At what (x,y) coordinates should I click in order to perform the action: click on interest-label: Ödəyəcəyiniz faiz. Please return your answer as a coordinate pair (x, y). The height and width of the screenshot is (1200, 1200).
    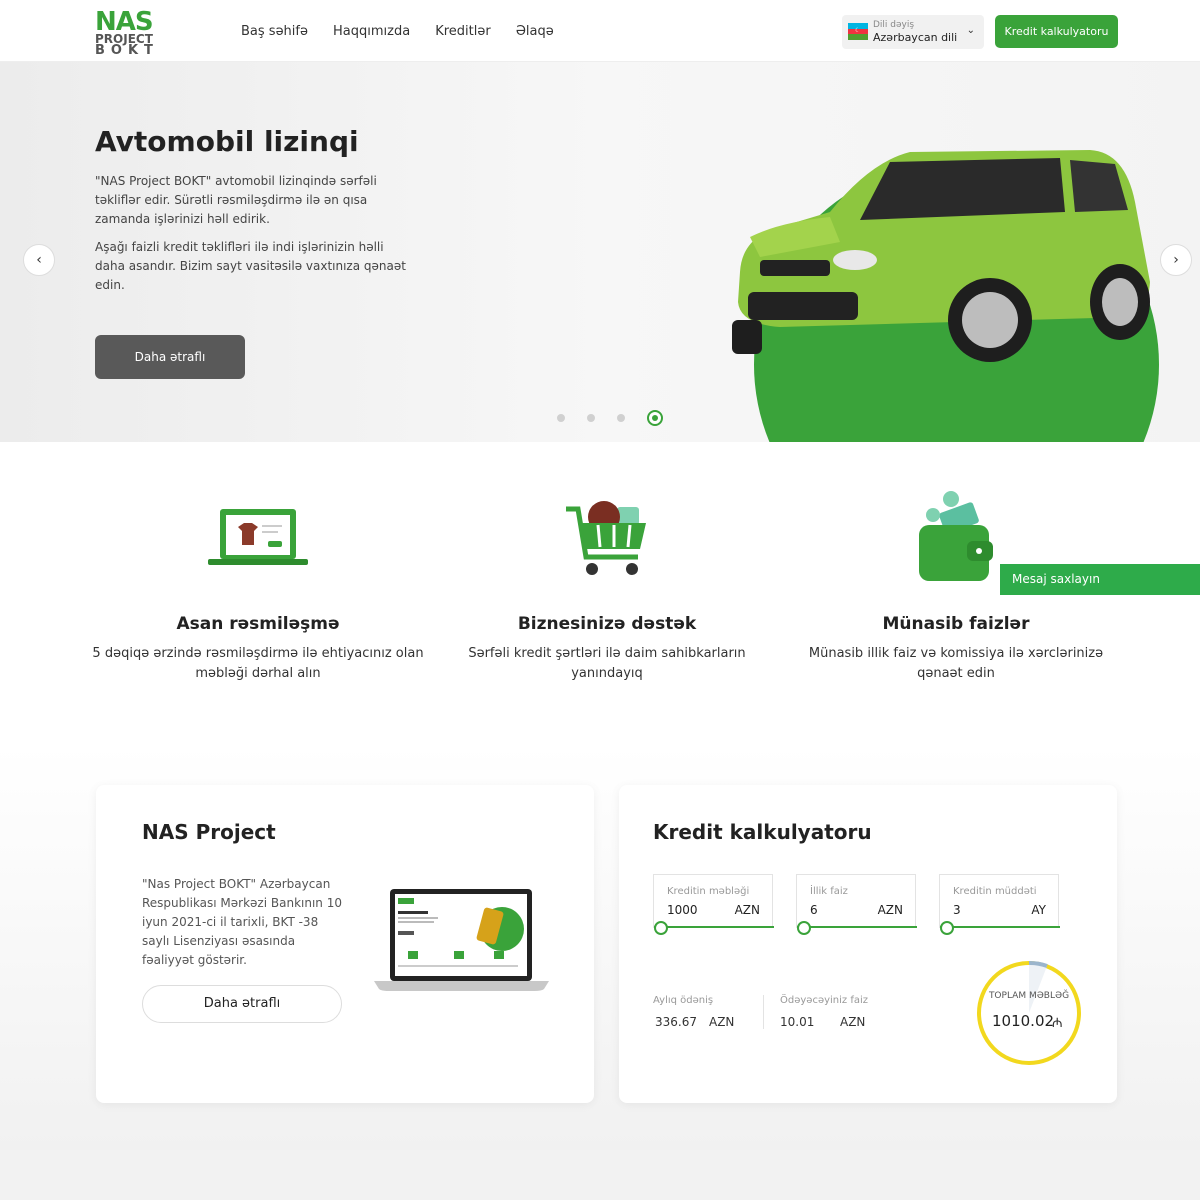
    Looking at the image, I should click on (824, 1000).